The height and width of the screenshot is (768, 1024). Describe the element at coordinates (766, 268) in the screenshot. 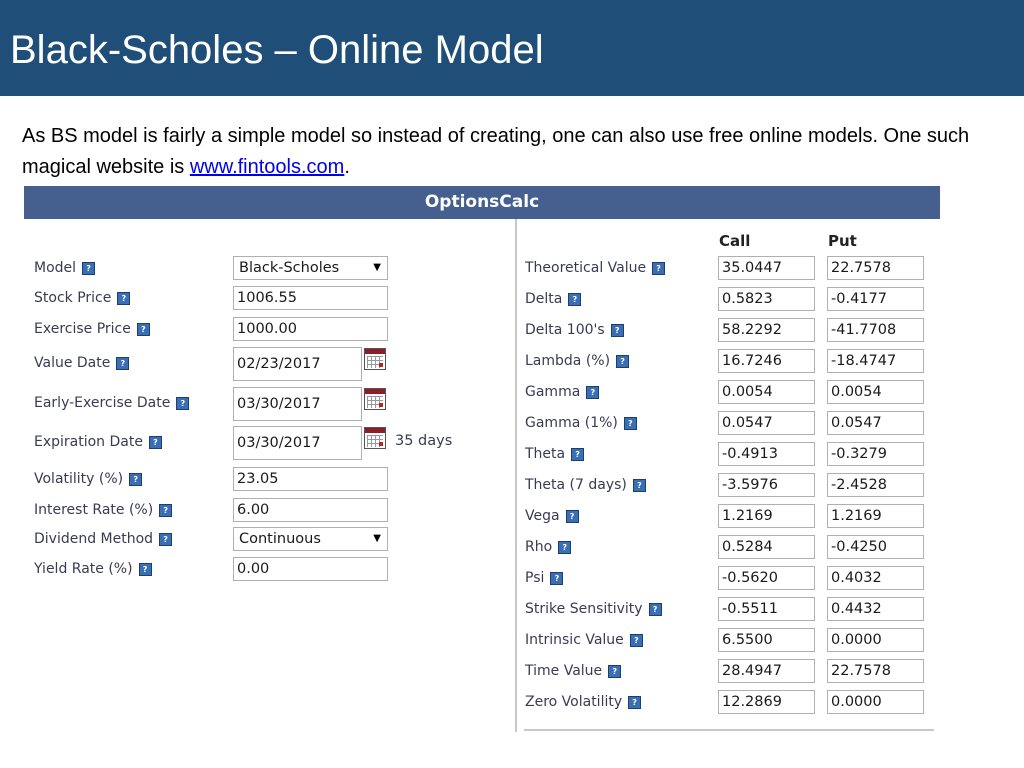

I see `call-value-field: 35.0447` at that location.